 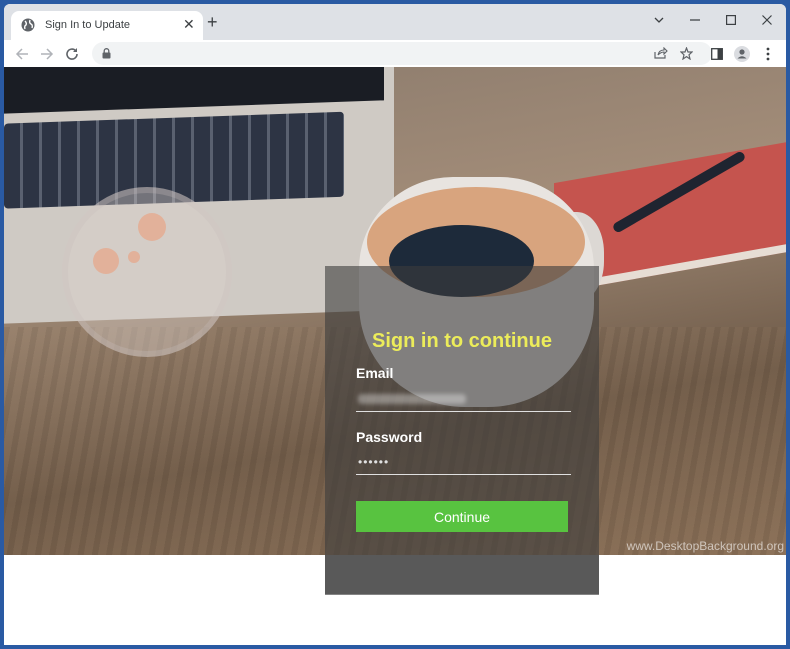 What do you see at coordinates (768, 54) in the screenshot?
I see `menu-icon` at bounding box center [768, 54].